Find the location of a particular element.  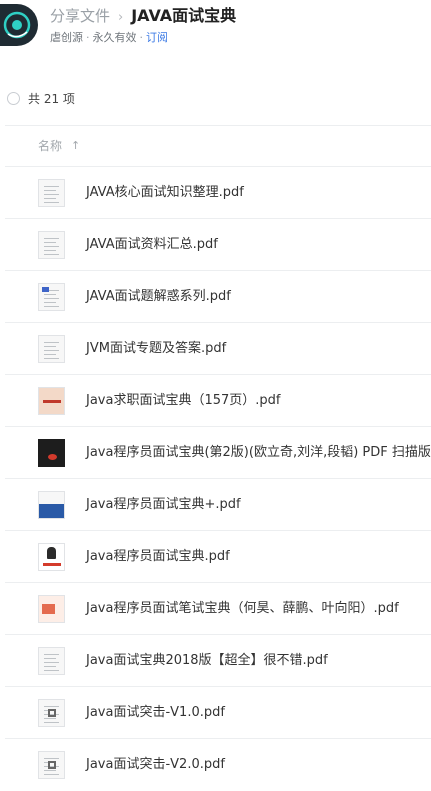

file-name: JAVA面试资料汇总.pdf is located at coordinates (152, 245).